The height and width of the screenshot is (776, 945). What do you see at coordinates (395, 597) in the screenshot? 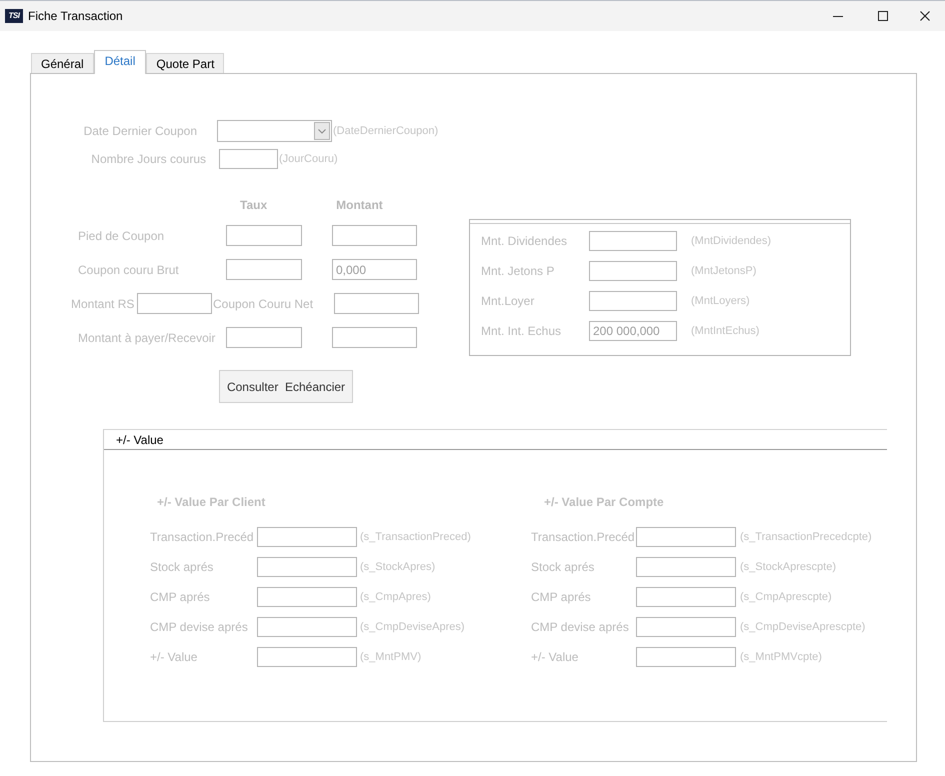
I see `field-hint: (s_CmpApres)` at bounding box center [395, 597].